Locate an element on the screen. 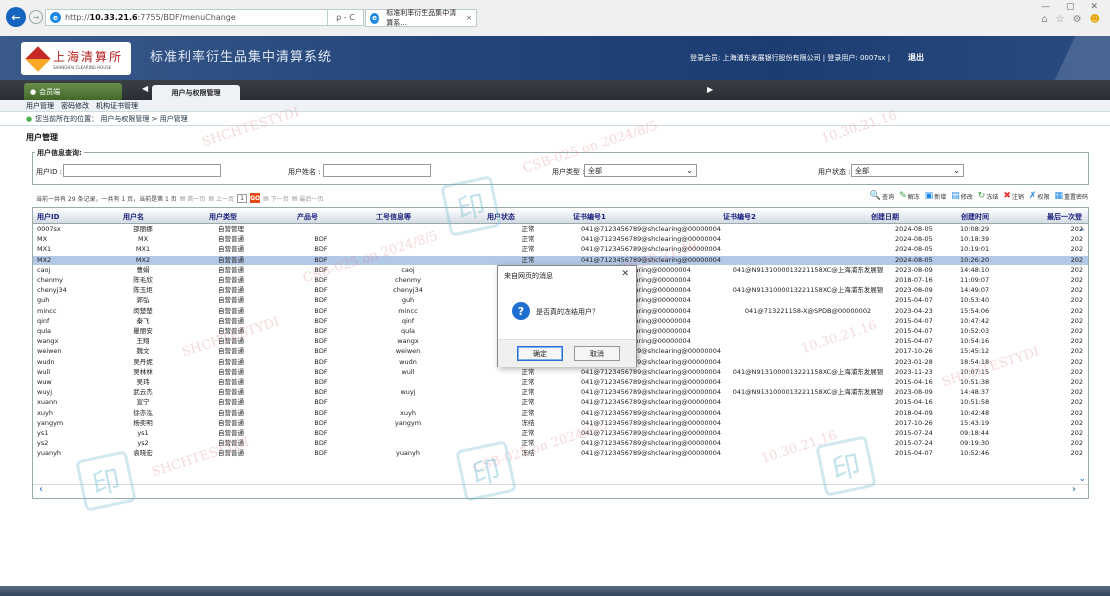 The image size is (1110, 596). scroll-right-icon: › is located at coordinates (1074, 489).